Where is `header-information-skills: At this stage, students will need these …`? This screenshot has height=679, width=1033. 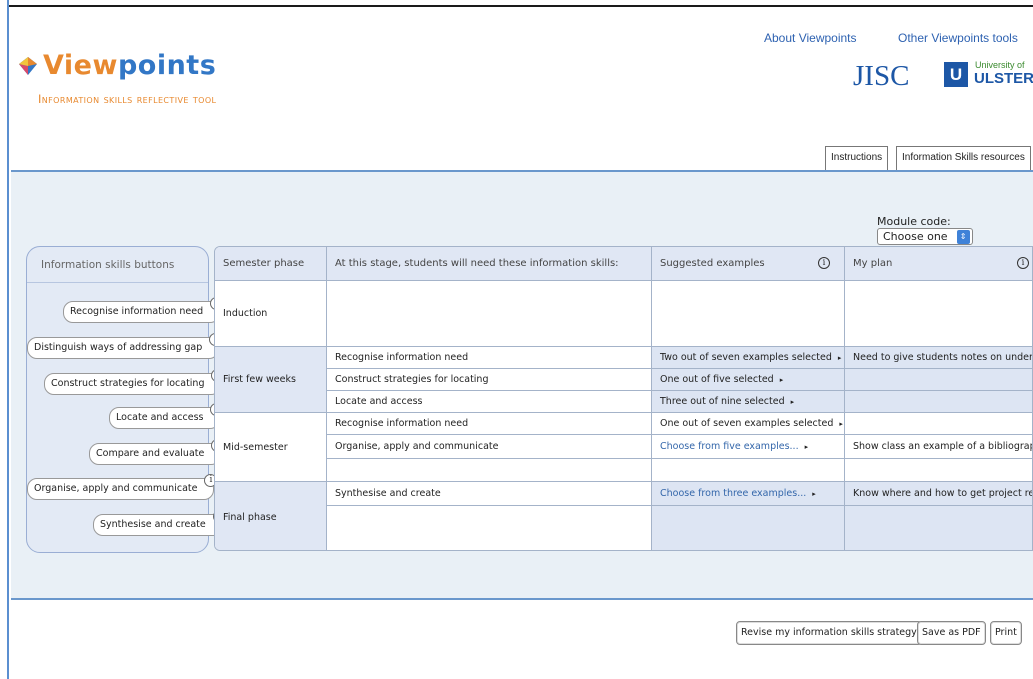
header-information-skills: At this stage, students will need these … is located at coordinates (489, 264).